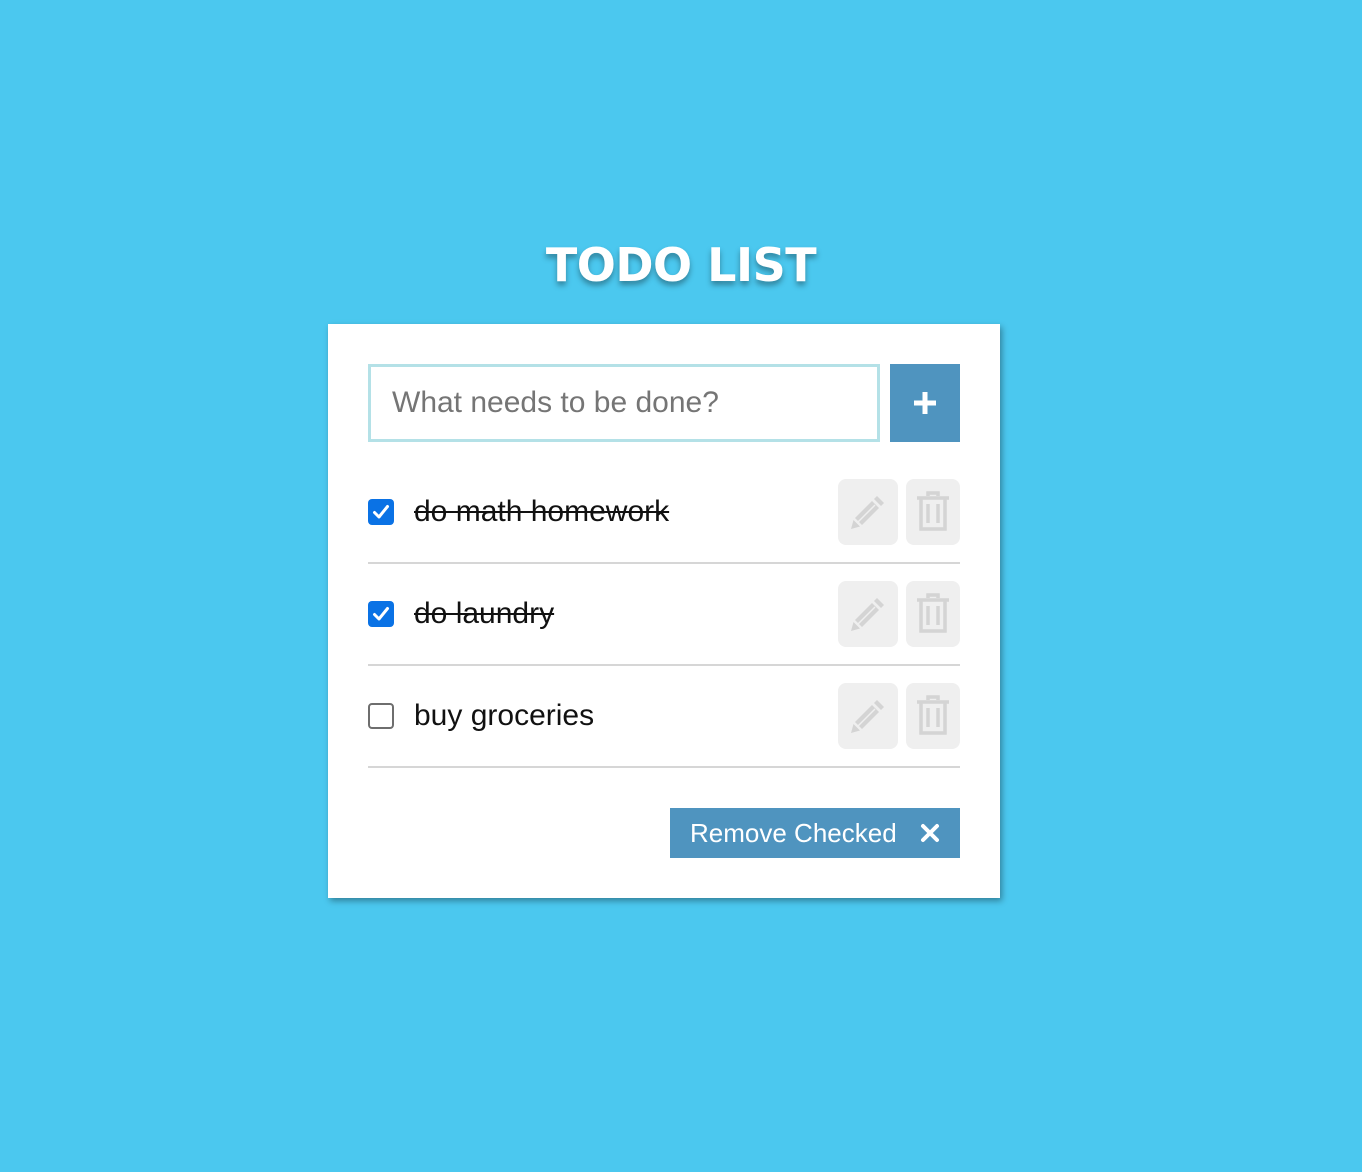  Describe the element at coordinates (930, 833) in the screenshot. I see `close-icon` at that location.